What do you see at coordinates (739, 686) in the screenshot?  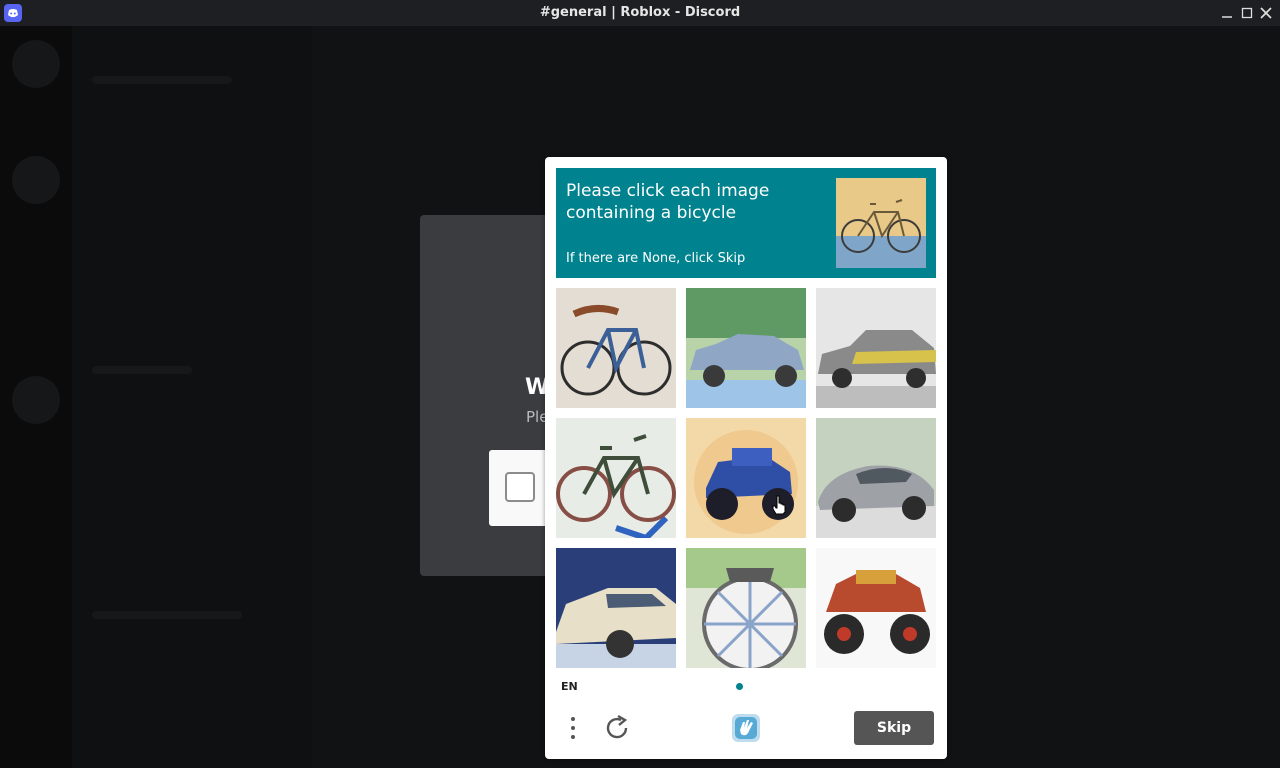 I see `page-indicator` at bounding box center [739, 686].